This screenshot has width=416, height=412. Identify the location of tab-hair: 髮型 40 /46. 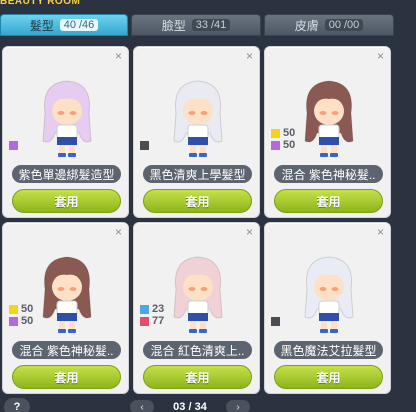
(64, 25).